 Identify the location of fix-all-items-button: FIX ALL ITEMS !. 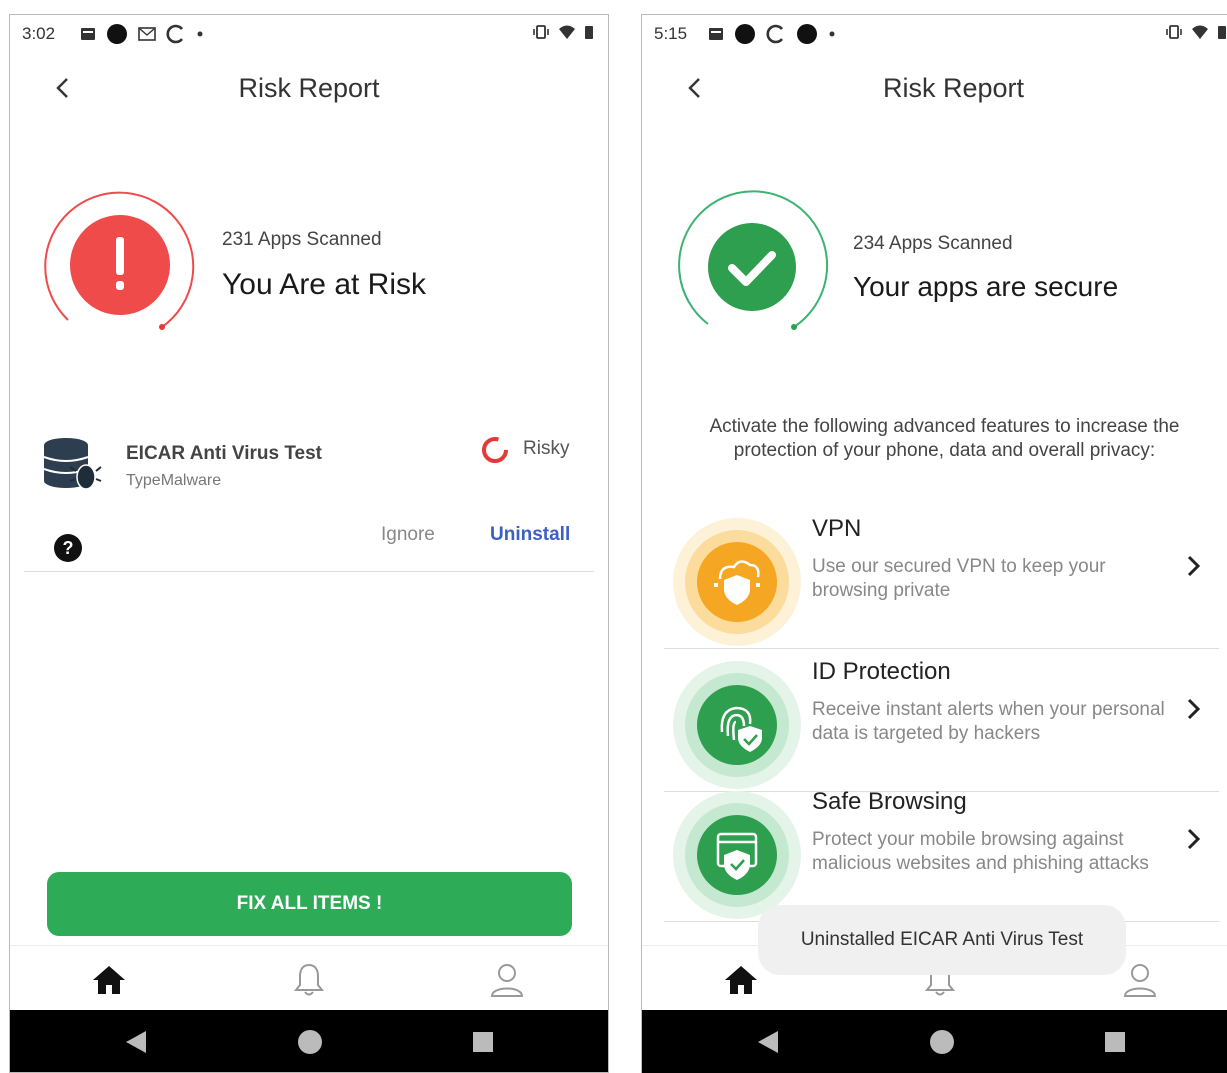
(309, 904).